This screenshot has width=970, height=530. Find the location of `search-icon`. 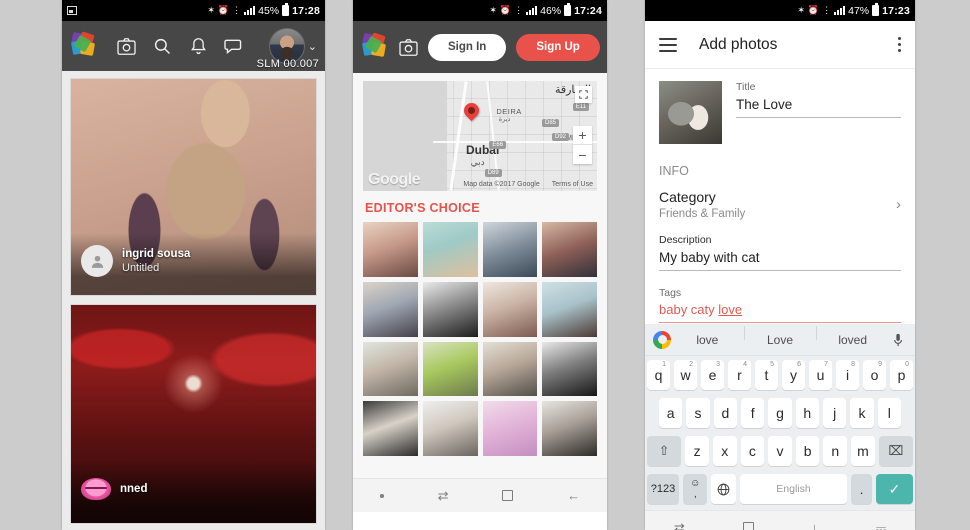

search-icon is located at coordinates (162, 46).